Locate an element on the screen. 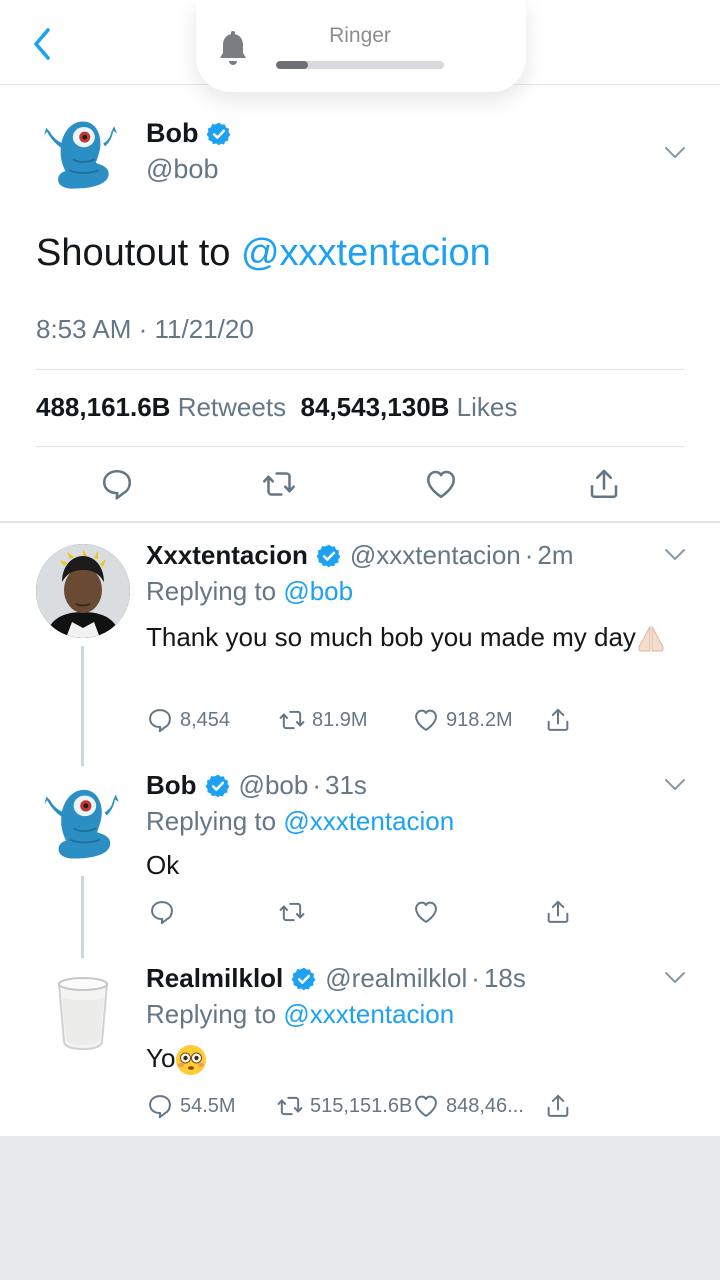 Image resolution: width=720 pixels, height=1280 pixels. author-name: Xxxtentacion is located at coordinates (227, 555).